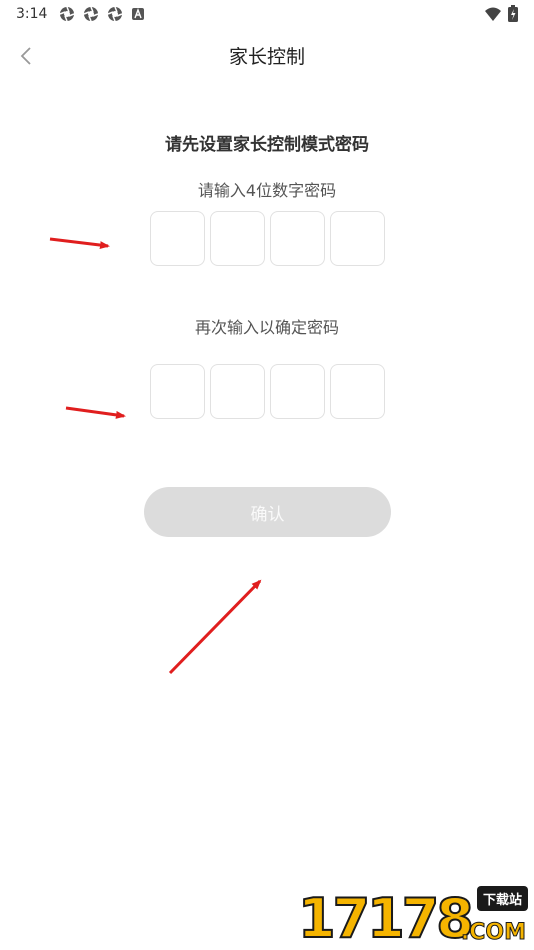 The width and height of the screenshot is (534, 950). I want to click on nav-bar: 家长控制, so click(267, 56).